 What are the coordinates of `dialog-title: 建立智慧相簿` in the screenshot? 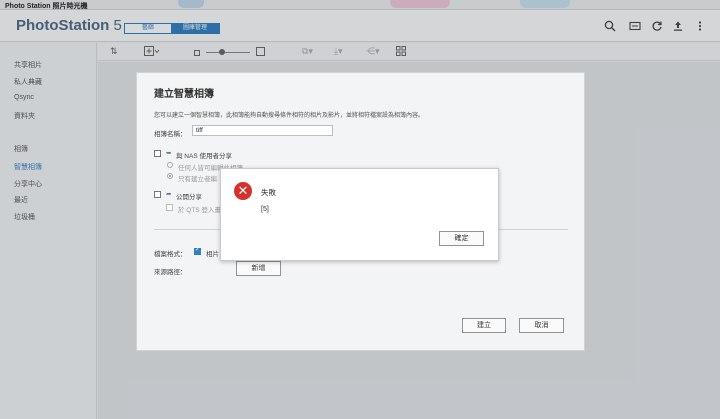 It's located at (184, 94).